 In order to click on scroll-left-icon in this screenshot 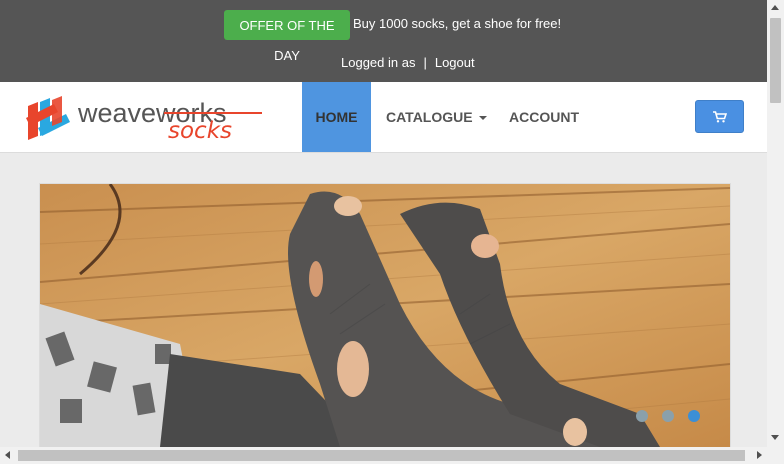, I will do `click(7, 455)`.